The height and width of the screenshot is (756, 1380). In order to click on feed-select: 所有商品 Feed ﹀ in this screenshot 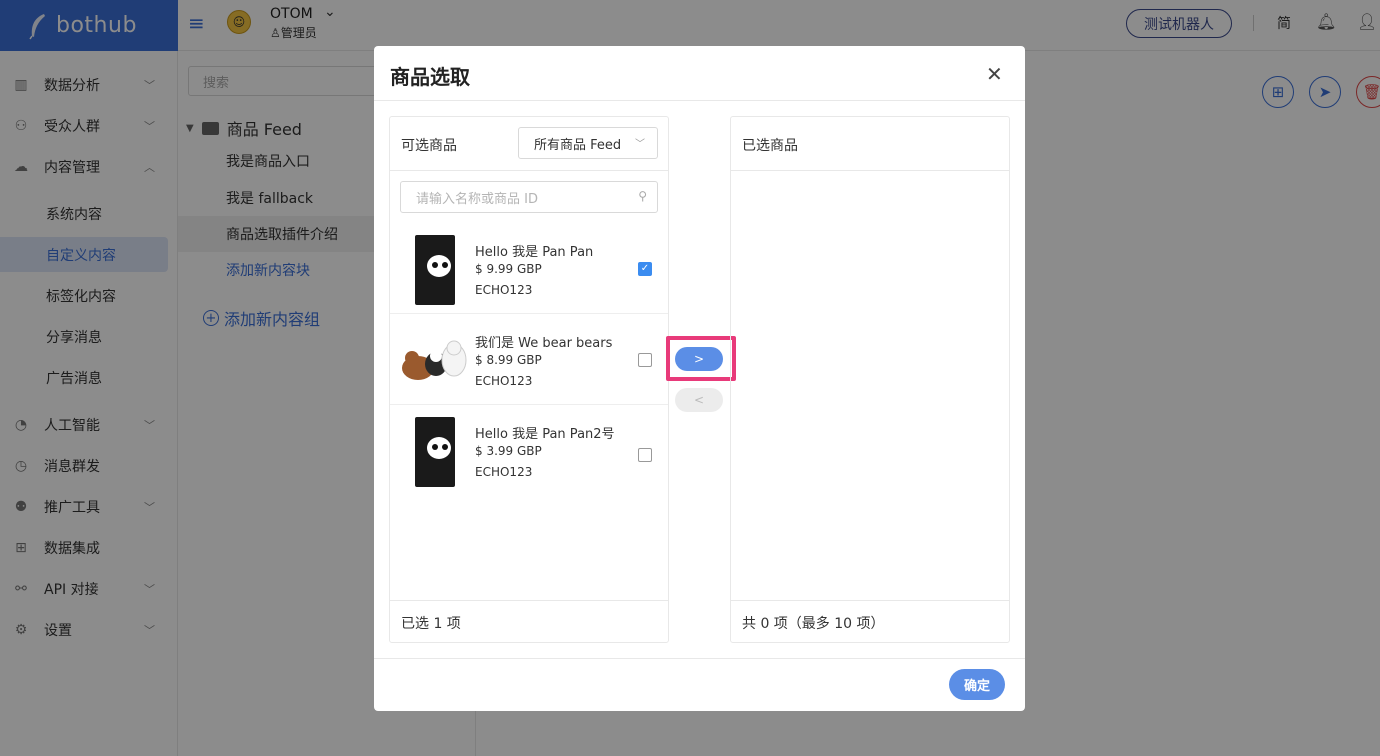, I will do `click(588, 143)`.